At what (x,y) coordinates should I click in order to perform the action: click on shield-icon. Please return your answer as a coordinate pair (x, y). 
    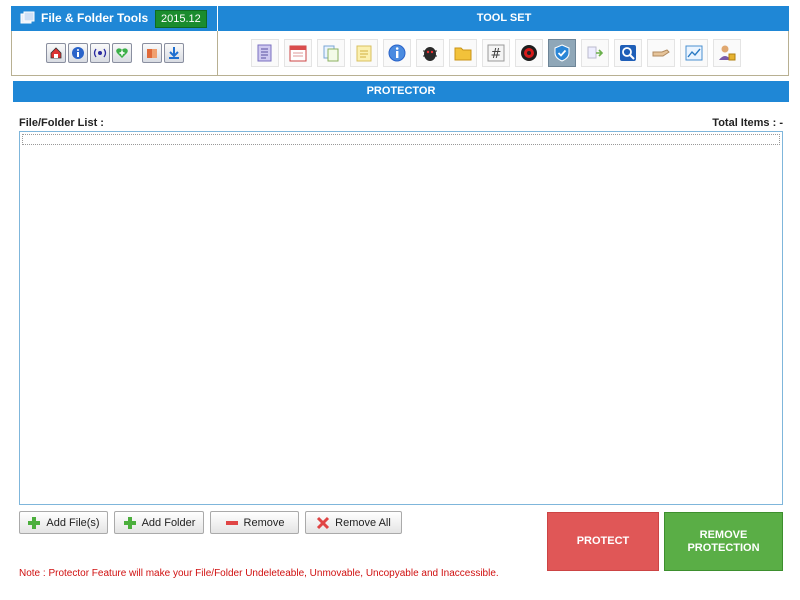
    Looking at the image, I should click on (562, 53).